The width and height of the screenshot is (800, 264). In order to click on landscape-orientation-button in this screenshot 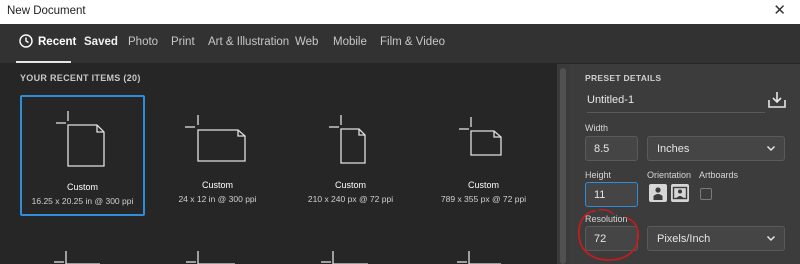, I will do `click(680, 193)`.